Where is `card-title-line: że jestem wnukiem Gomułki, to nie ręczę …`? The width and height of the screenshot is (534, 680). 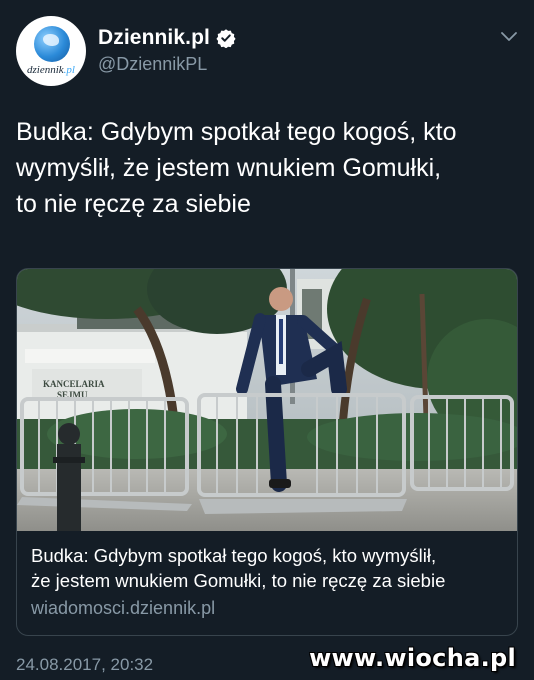
card-title-line: że jestem wnukiem Gomułki, to nie ręczę … is located at coordinates (238, 580).